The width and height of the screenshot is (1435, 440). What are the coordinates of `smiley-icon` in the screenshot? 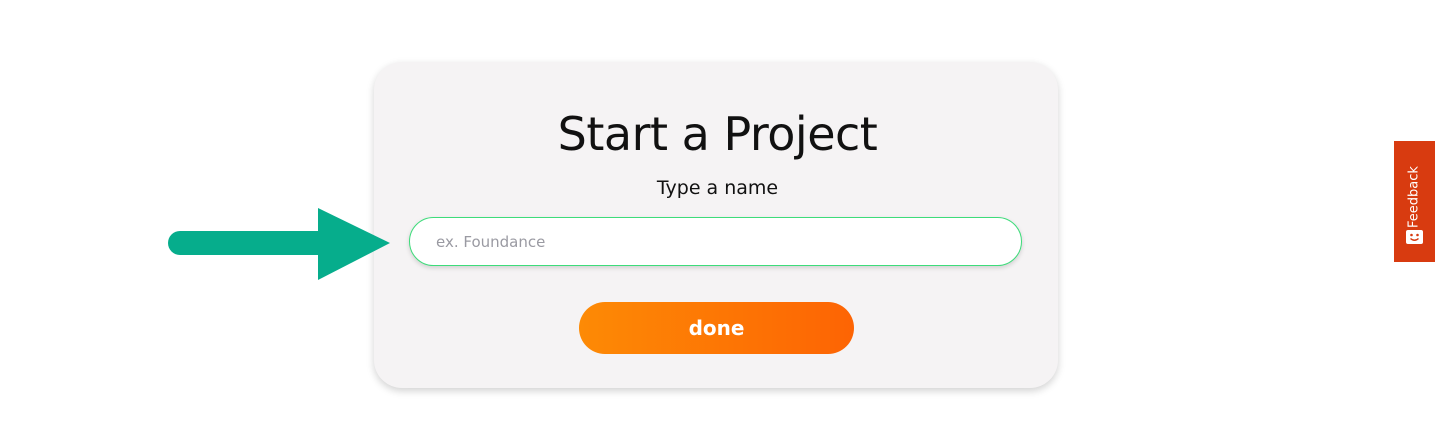 It's located at (1414, 237).